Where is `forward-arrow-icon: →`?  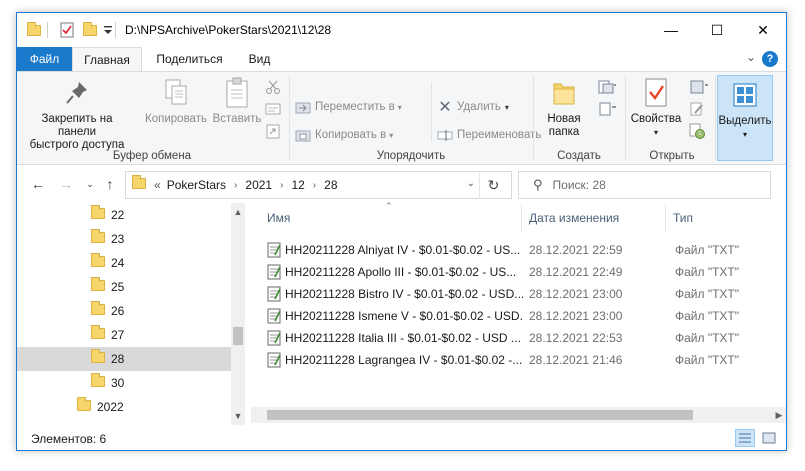 forward-arrow-icon: → is located at coordinates (66, 184).